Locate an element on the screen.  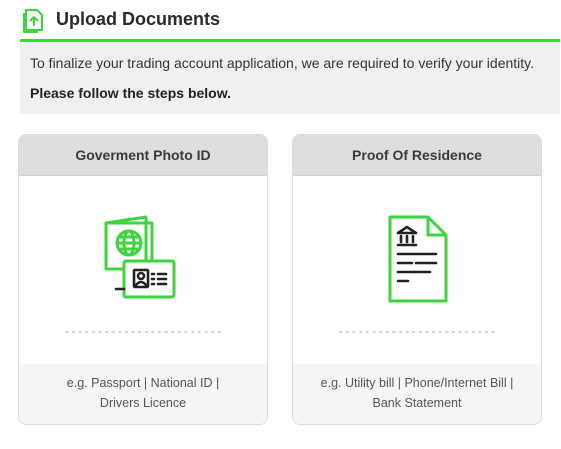
bank-statement-icon is located at coordinates (418, 259).